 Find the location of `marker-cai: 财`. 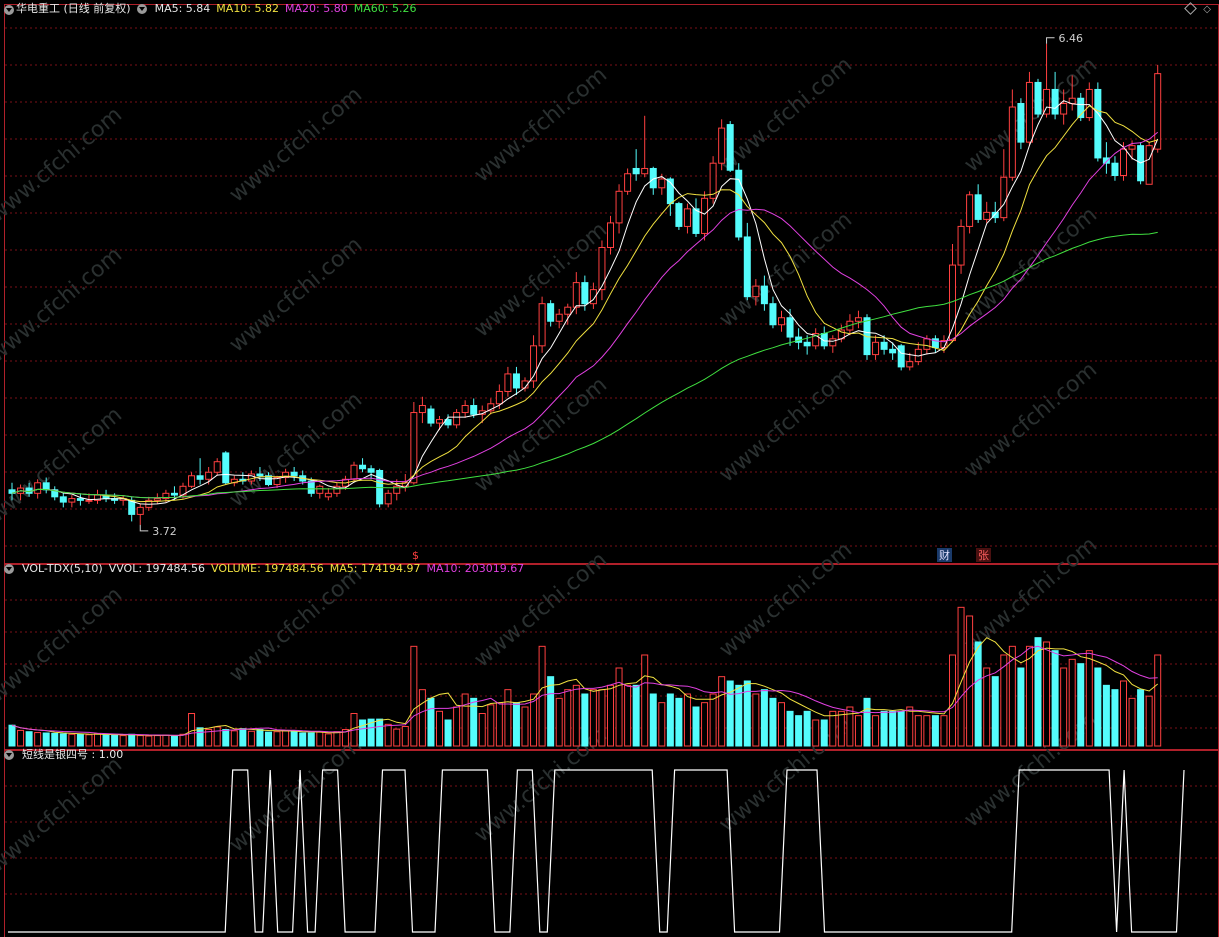

marker-cai: 财 is located at coordinates (944, 555).